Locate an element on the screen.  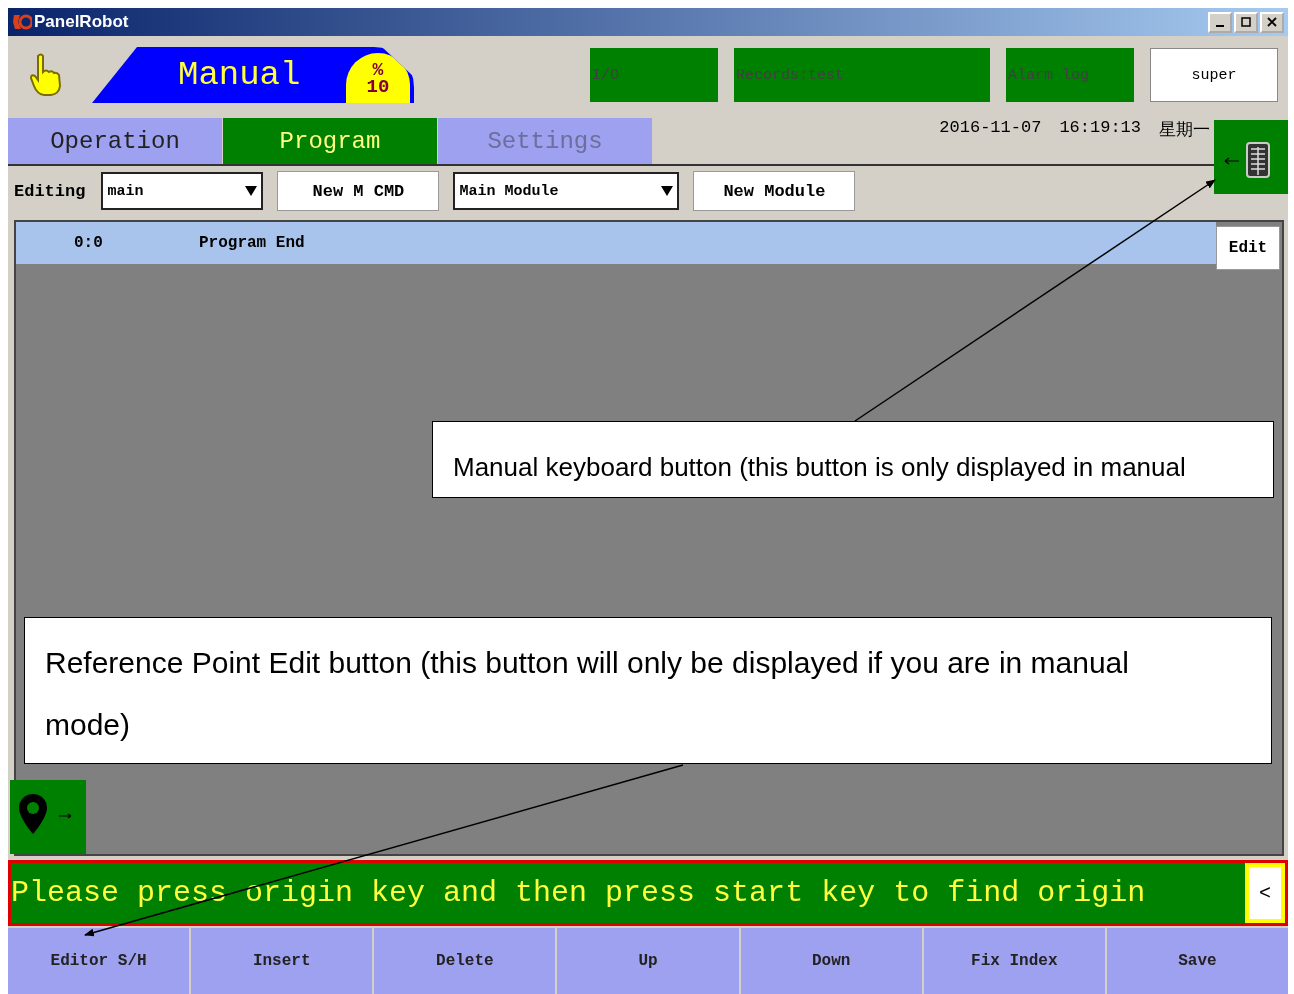
user-button: super is located at coordinates (1214, 75).